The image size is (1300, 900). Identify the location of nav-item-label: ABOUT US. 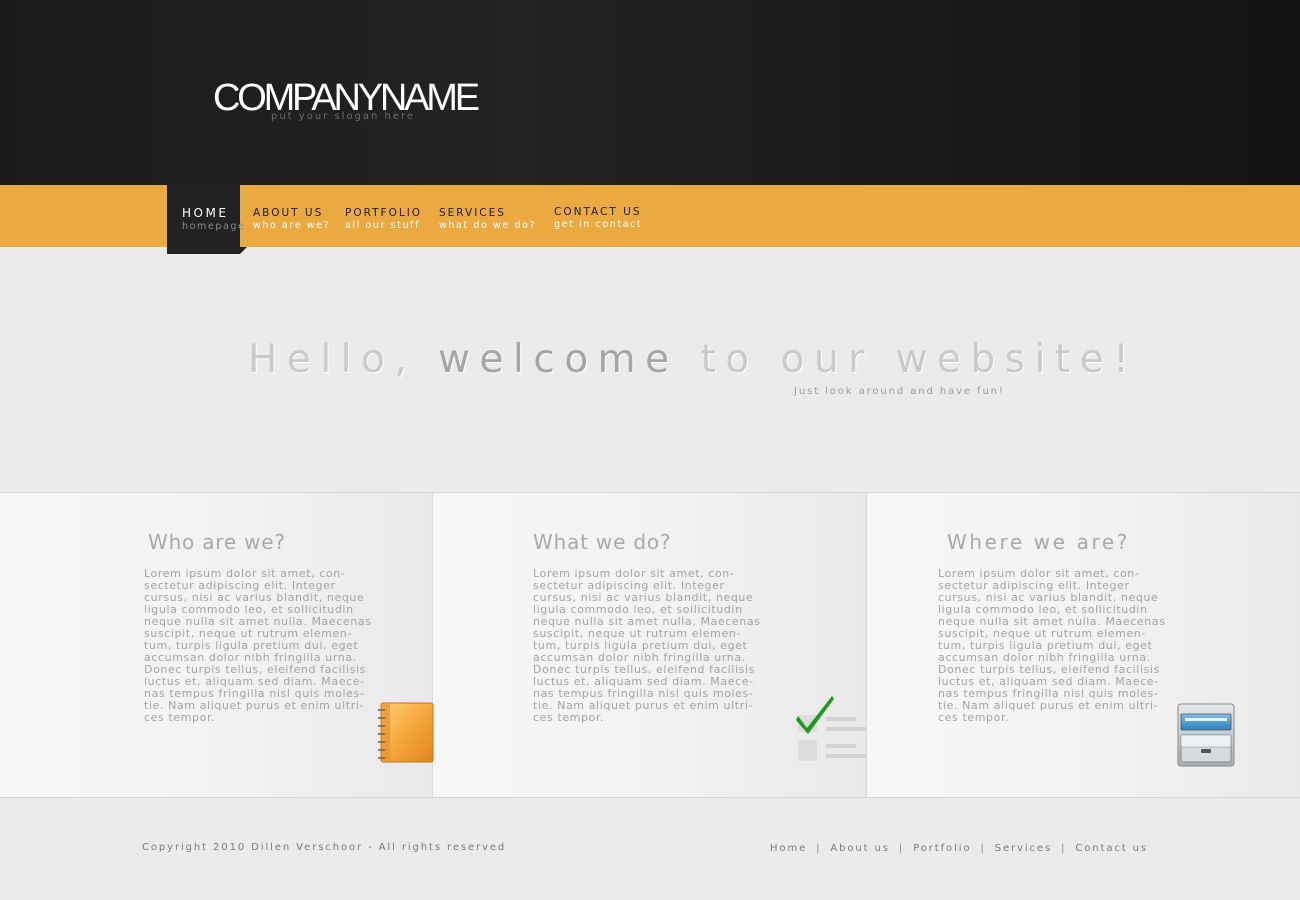
(288, 213).